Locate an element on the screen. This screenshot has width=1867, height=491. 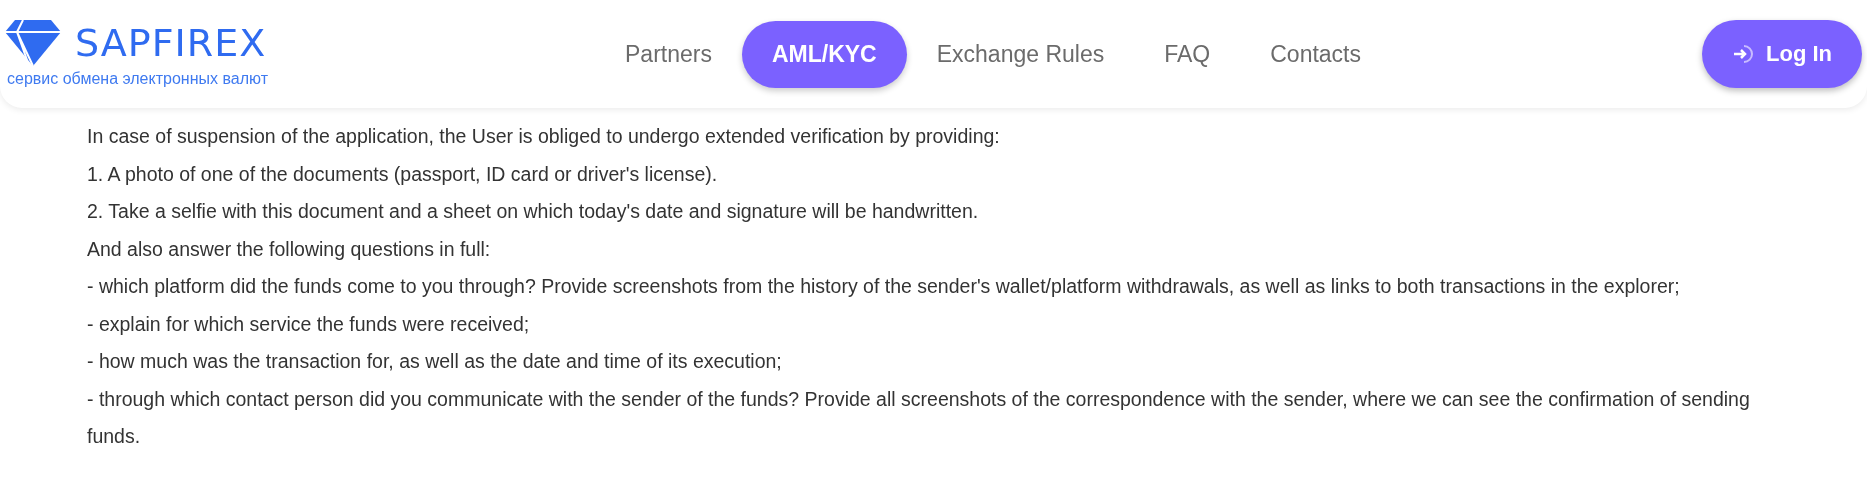
body-paragraph: - how much was the transaction for, as well as the date and time of its execution; is located at coordinates (435, 361).